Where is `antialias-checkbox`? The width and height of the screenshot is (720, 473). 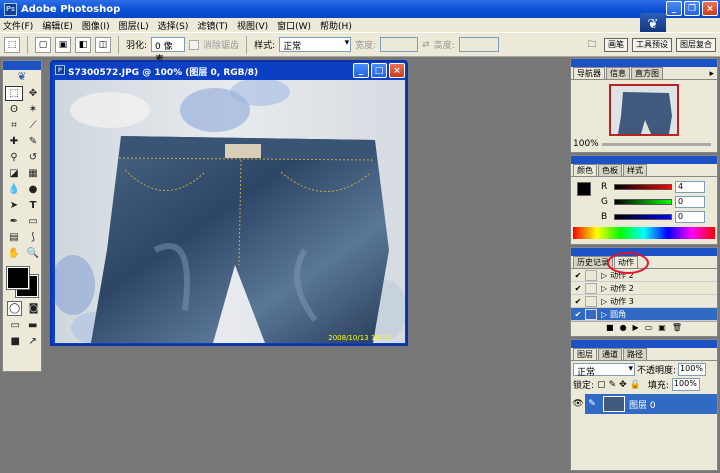 antialias-checkbox is located at coordinates (194, 44).